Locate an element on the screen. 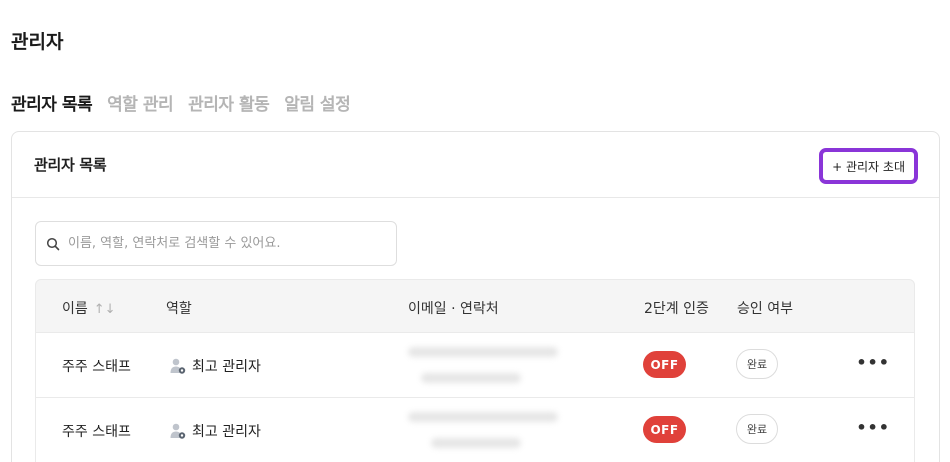  approval-column-header: 승인 여부 is located at coordinates (765, 309).